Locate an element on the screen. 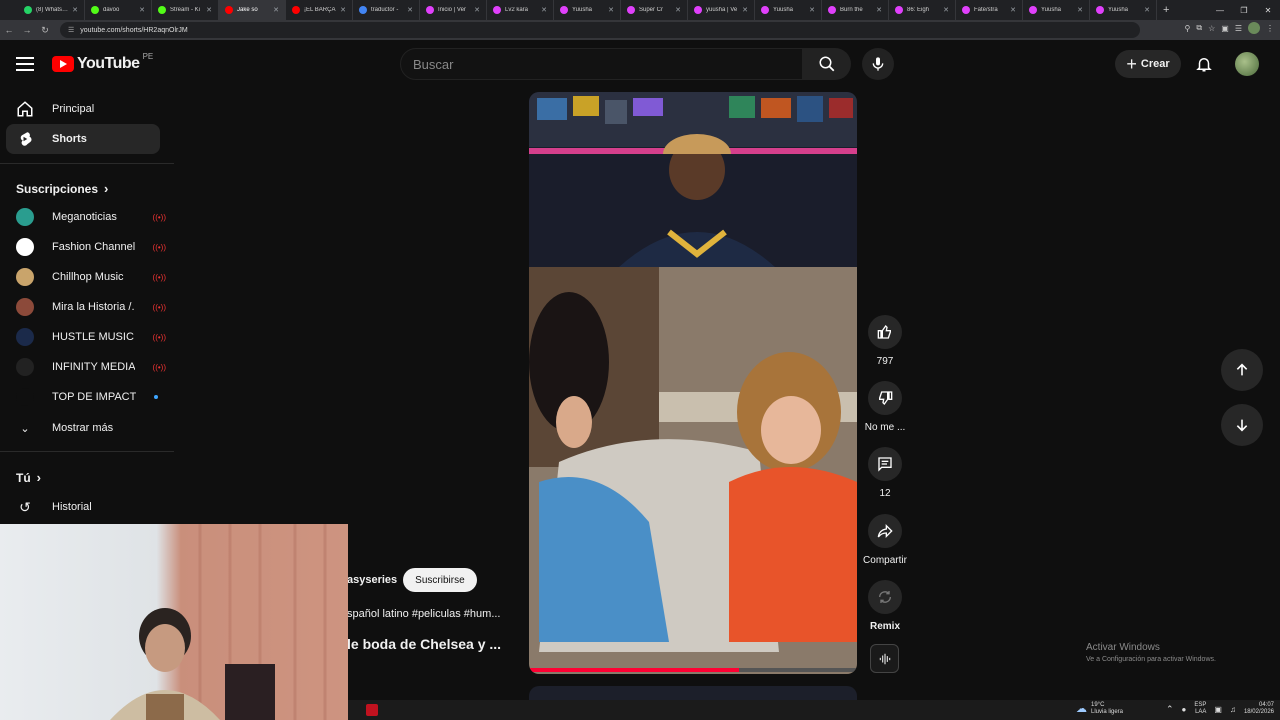 This screenshot has height=720, width=1280. you-heading: Tú › is located at coordinates (28, 477).